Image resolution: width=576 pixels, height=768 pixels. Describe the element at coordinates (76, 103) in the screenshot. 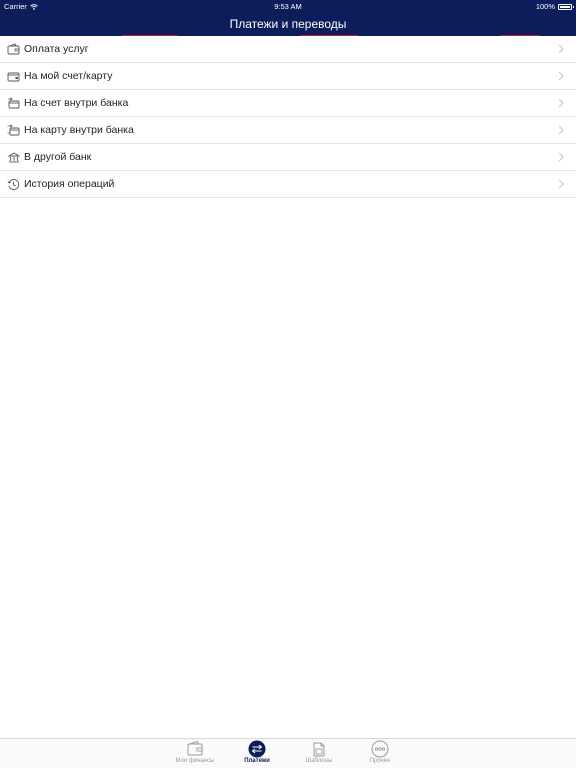

I see `menu-item-label: На счет внутри банка` at that location.